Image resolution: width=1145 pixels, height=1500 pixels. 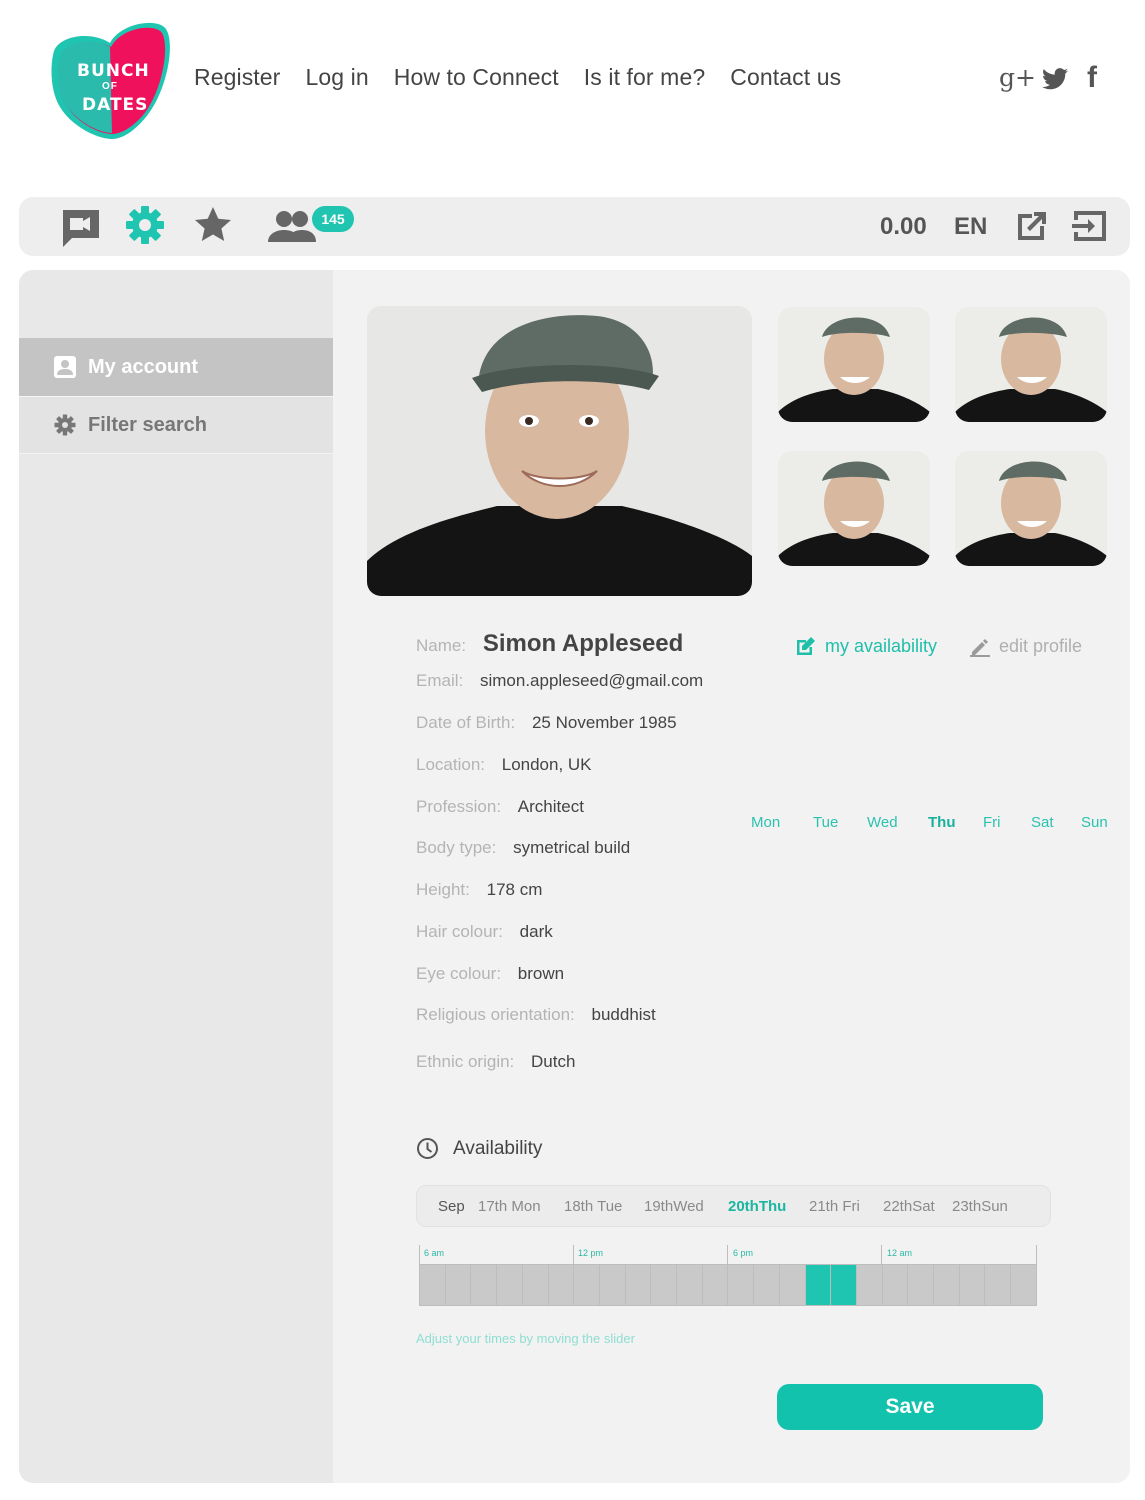 What do you see at coordinates (525, 1338) in the screenshot?
I see `slider-hint: Adjust your times by moving the slider` at bounding box center [525, 1338].